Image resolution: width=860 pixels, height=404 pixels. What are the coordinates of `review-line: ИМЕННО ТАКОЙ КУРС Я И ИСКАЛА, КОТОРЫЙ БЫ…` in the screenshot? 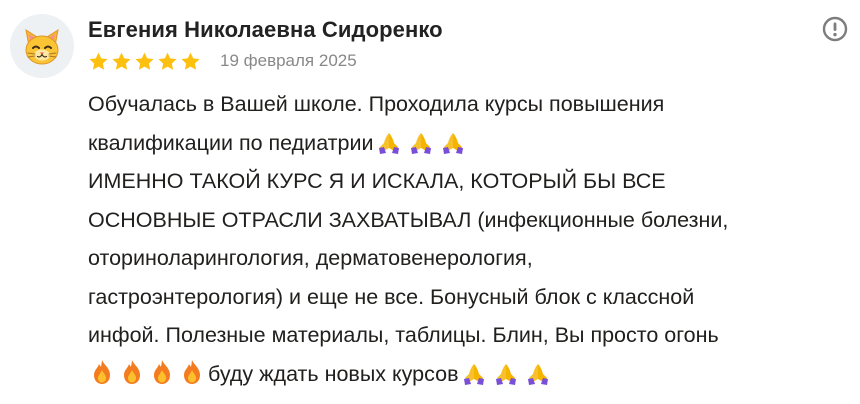 It's located at (377, 181).